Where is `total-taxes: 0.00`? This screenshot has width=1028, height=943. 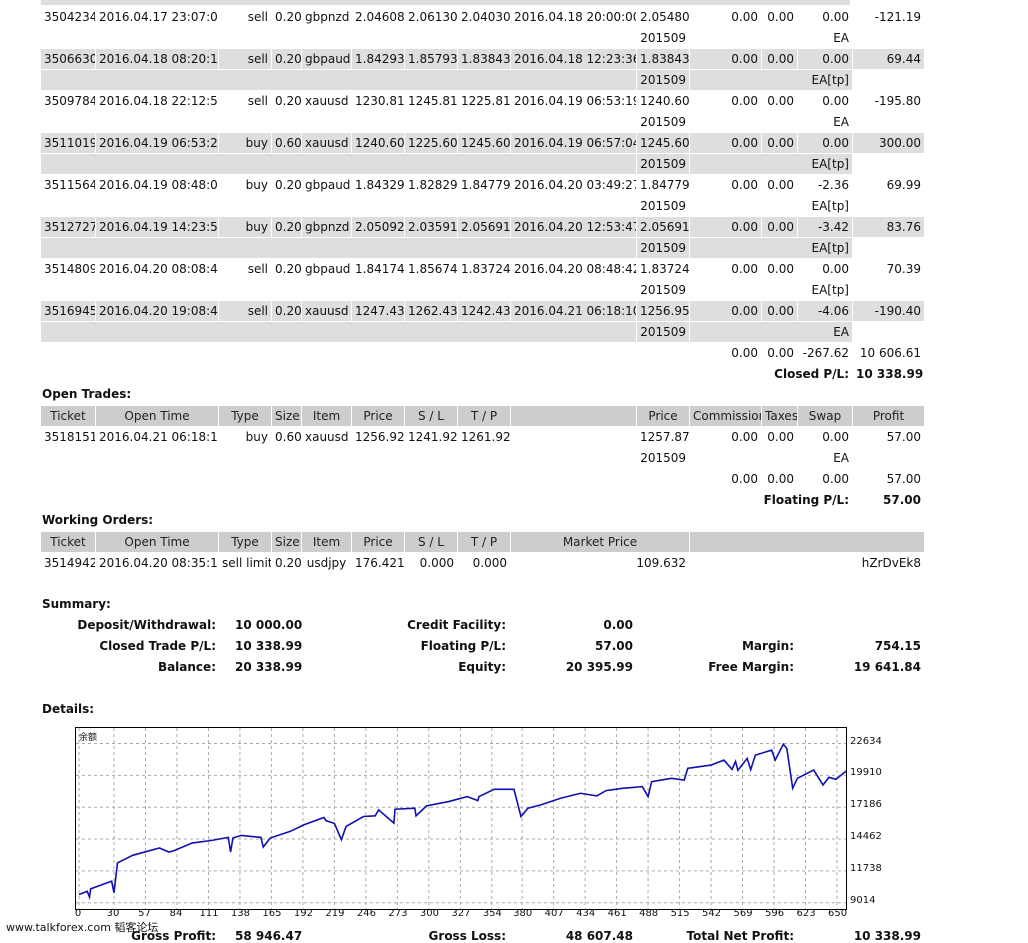
total-taxes: 0.00 is located at coordinates (779, 479).